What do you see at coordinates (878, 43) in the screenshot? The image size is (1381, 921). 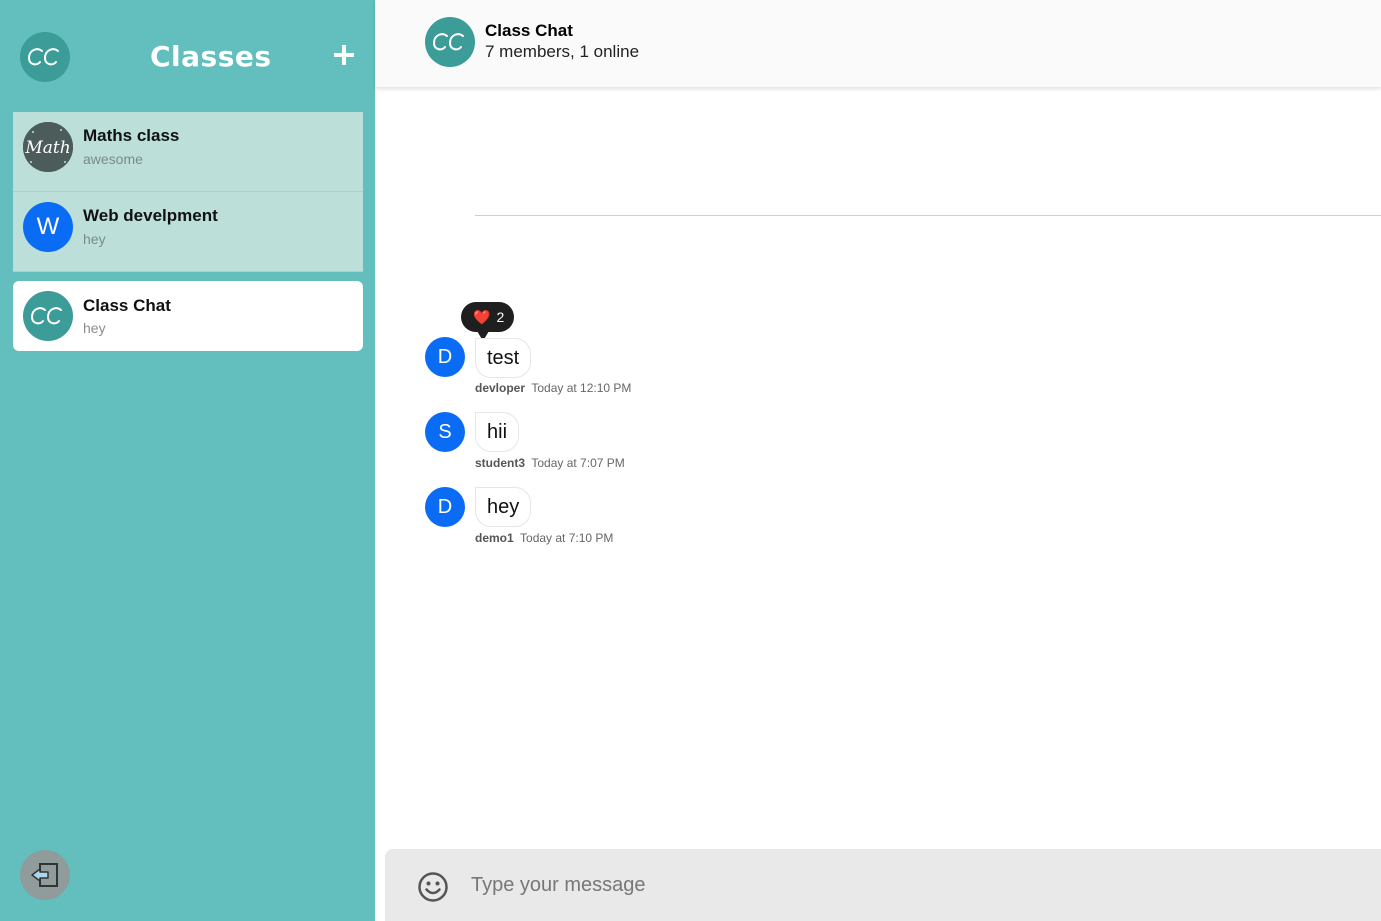 I see `chat-header: Class Chat 7 members, 1 online` at bounding box center [878, 43].